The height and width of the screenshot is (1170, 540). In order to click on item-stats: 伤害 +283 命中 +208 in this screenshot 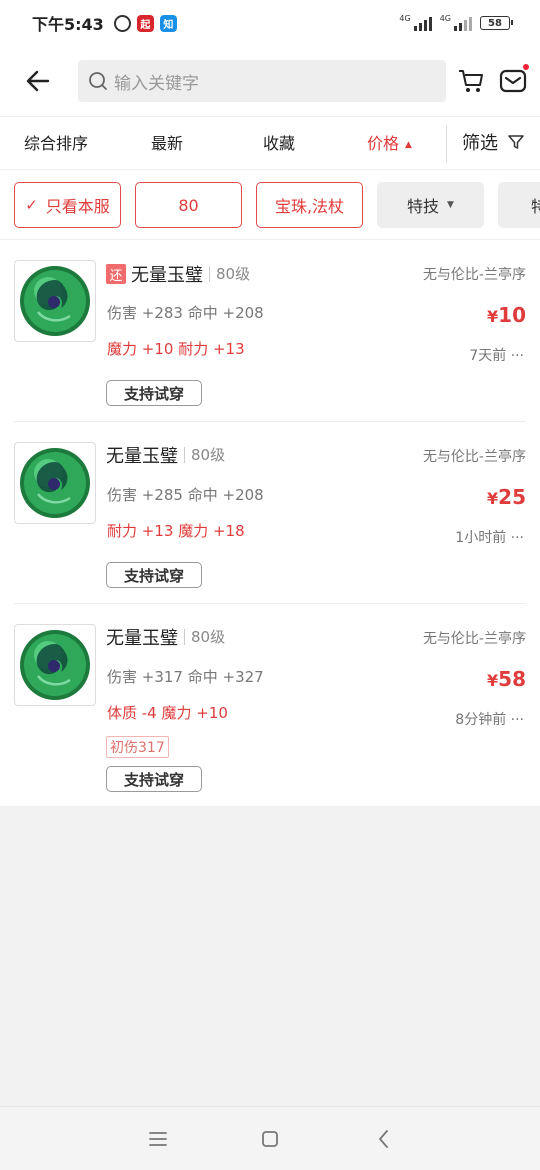, I will do `click(185, 313)`.